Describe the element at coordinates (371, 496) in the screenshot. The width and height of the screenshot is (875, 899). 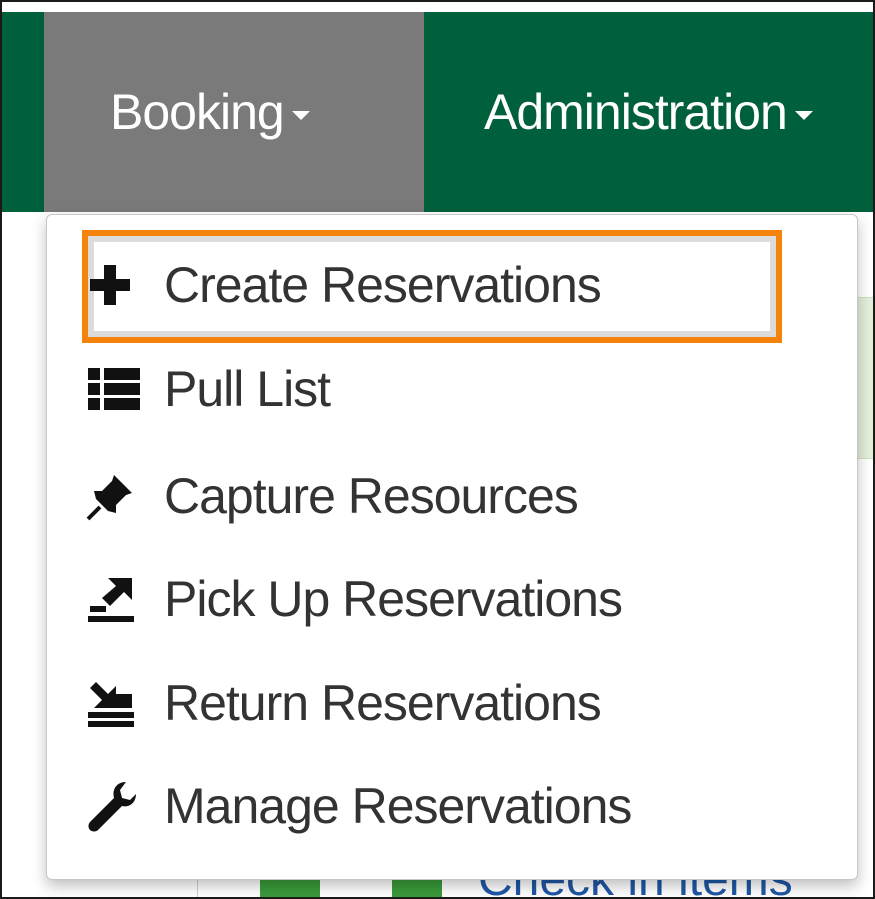
I see `menu-item-label: Capture Resources` at that location.